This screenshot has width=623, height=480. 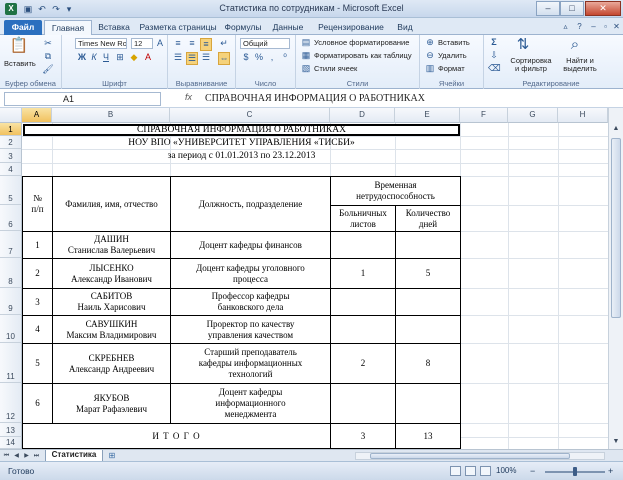 I want to click on total-days: 13, so click(x=428, y=436).